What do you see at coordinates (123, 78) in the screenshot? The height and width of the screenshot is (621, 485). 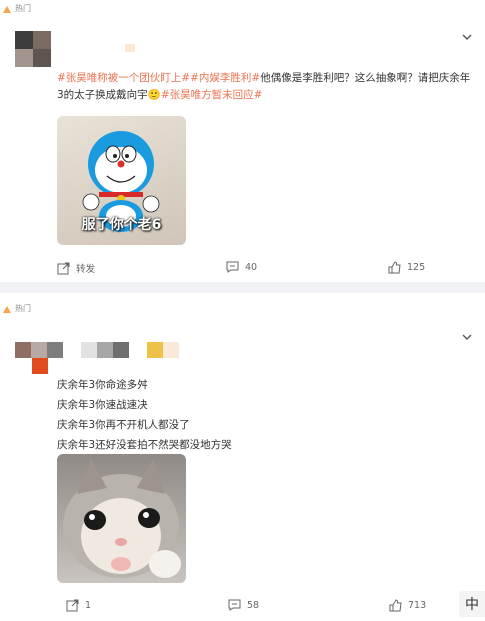 I see `topic-link: #张昊唯称被一个团伙盯上#` at bounding box center [123, 78].